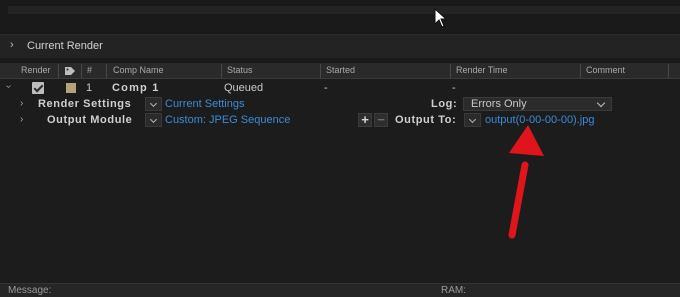  What do you see at coordinates (426, 120) in the screenshot?
I see `output-to-label: Output To:` at bounding box center [426, 120].